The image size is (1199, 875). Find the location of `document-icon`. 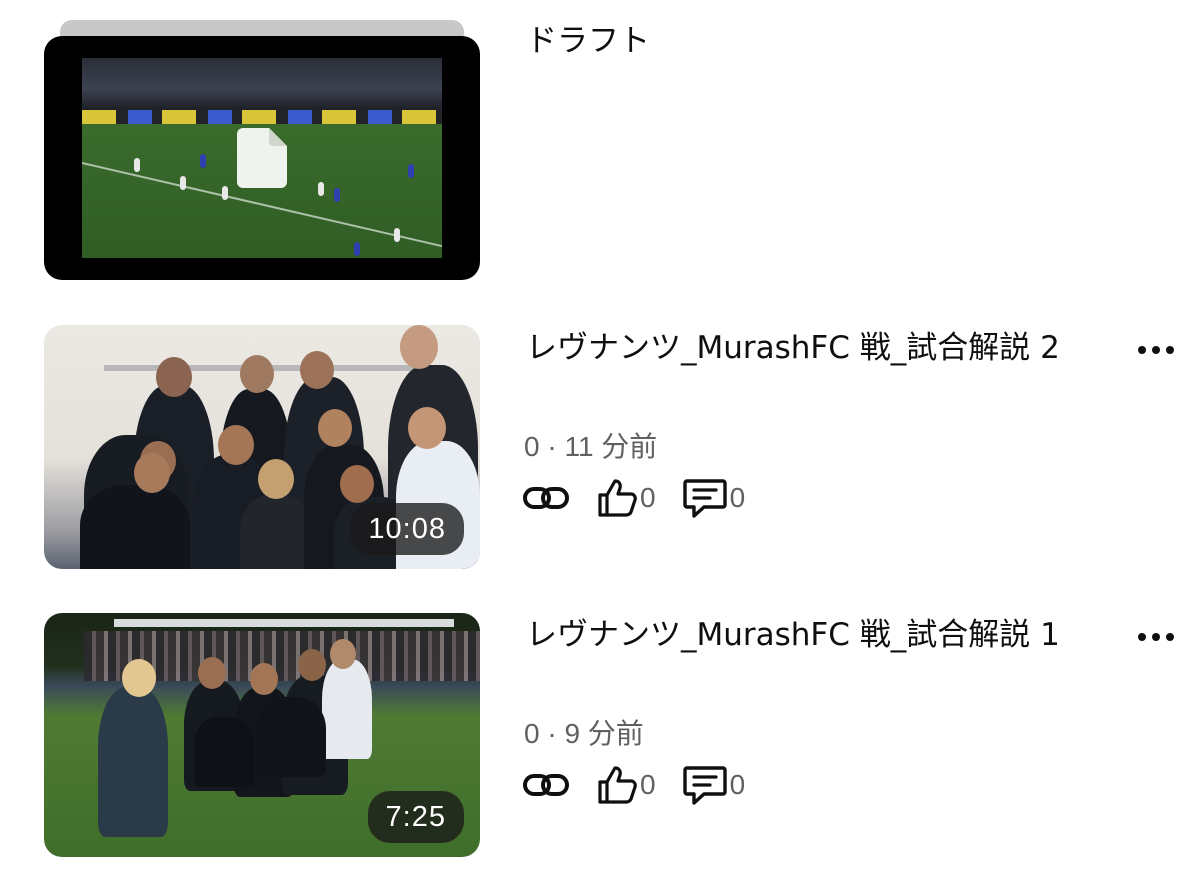

document-icon is located at coordinates (262, 158).